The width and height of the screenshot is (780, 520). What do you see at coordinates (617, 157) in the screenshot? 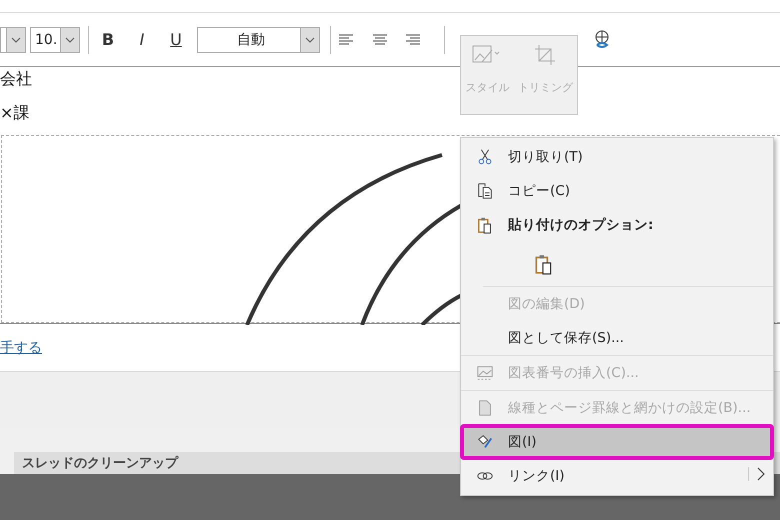
I see `menu-item: 切り取り(T)` at bounding box center [617, 157].